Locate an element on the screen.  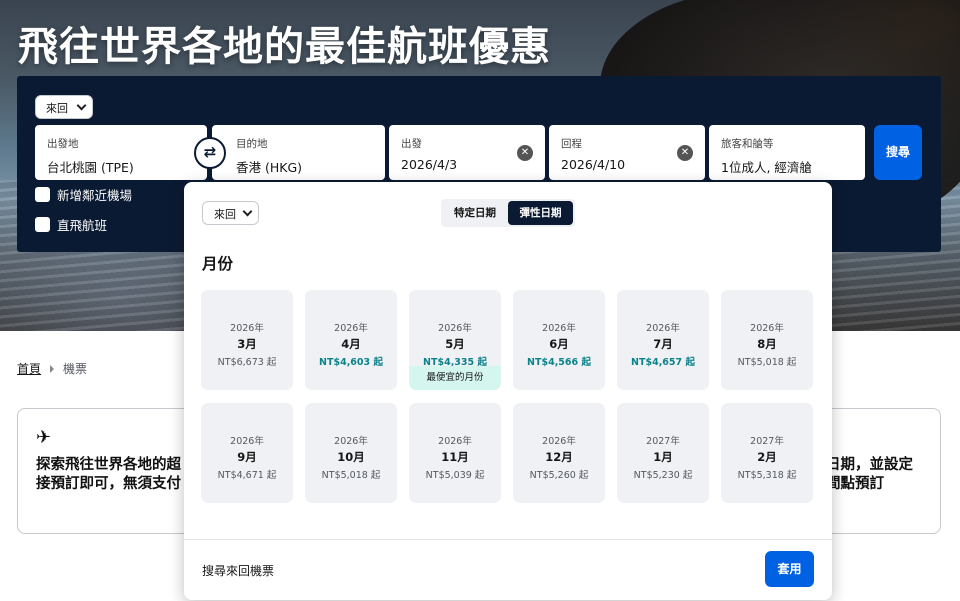
tab-specific-dates: 特定日期 is located at coordinates (475, 213).